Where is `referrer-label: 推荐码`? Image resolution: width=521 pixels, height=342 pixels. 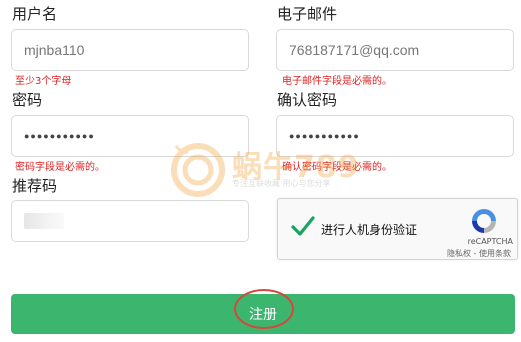
referrer-label: 推荐码 is located at coordinates (35, 186).